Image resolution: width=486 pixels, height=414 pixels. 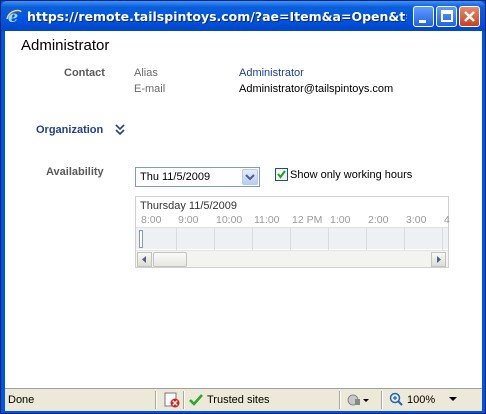 I want to click on security-zone-text: Trusted sites, so click(x=238, y=400).